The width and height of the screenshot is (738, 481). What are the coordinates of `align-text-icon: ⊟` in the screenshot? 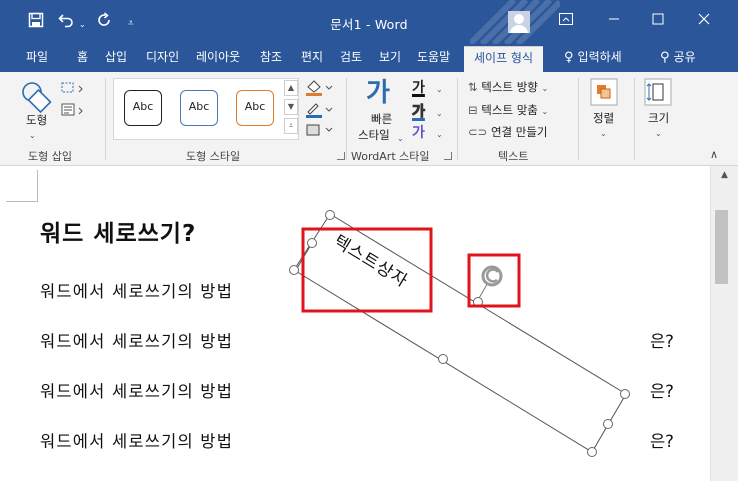 It's located at (473, 110).